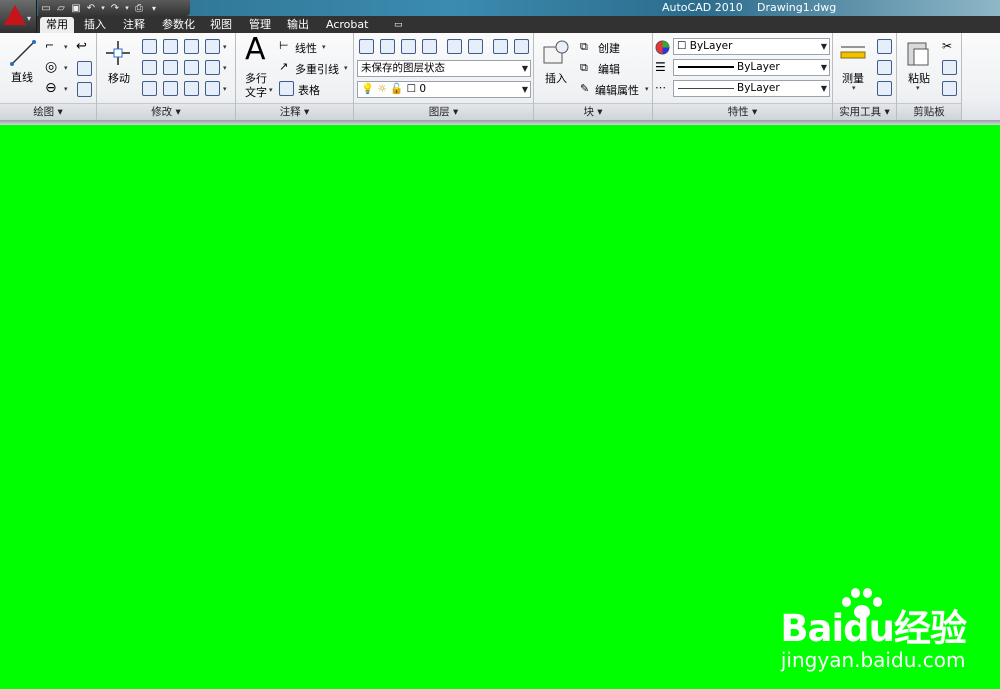 The width and height of the screenshot is (1000, 689). What do you see at coordinates (118, 53) in the screenshot?
I see `move-icon` at bounding box center [118, 53].